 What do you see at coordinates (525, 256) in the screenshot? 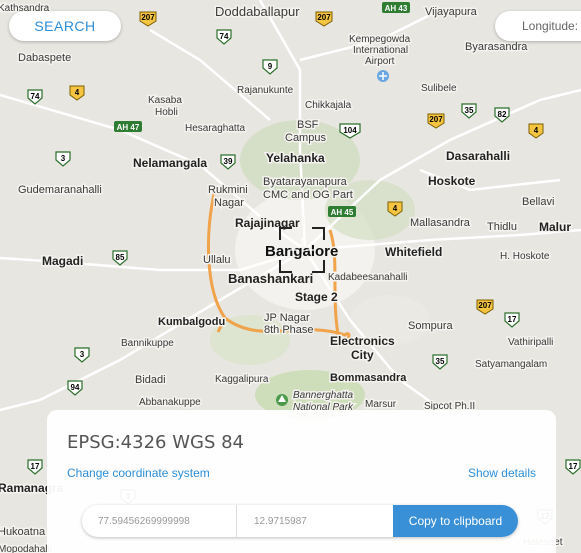
I see `place-label: H. Hoskote` at bounding box center [525, 256].